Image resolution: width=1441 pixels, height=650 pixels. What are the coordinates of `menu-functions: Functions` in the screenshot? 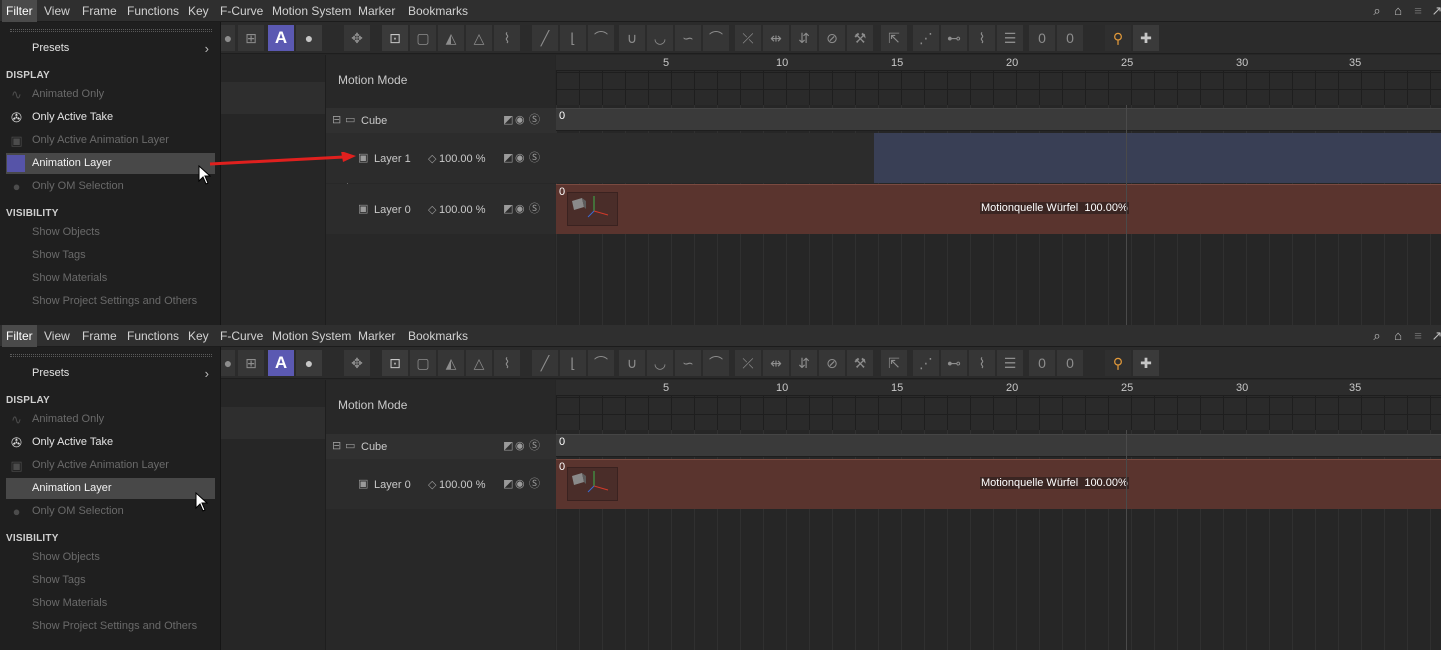 It's located at (153, 11).